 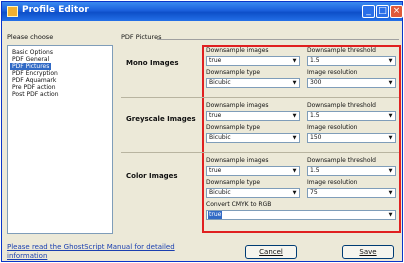 What do you see at coordinates (301, 215) in the screenshot?
I see `convert-cmyk-select: true ▼` at bounding box center [301, 215].